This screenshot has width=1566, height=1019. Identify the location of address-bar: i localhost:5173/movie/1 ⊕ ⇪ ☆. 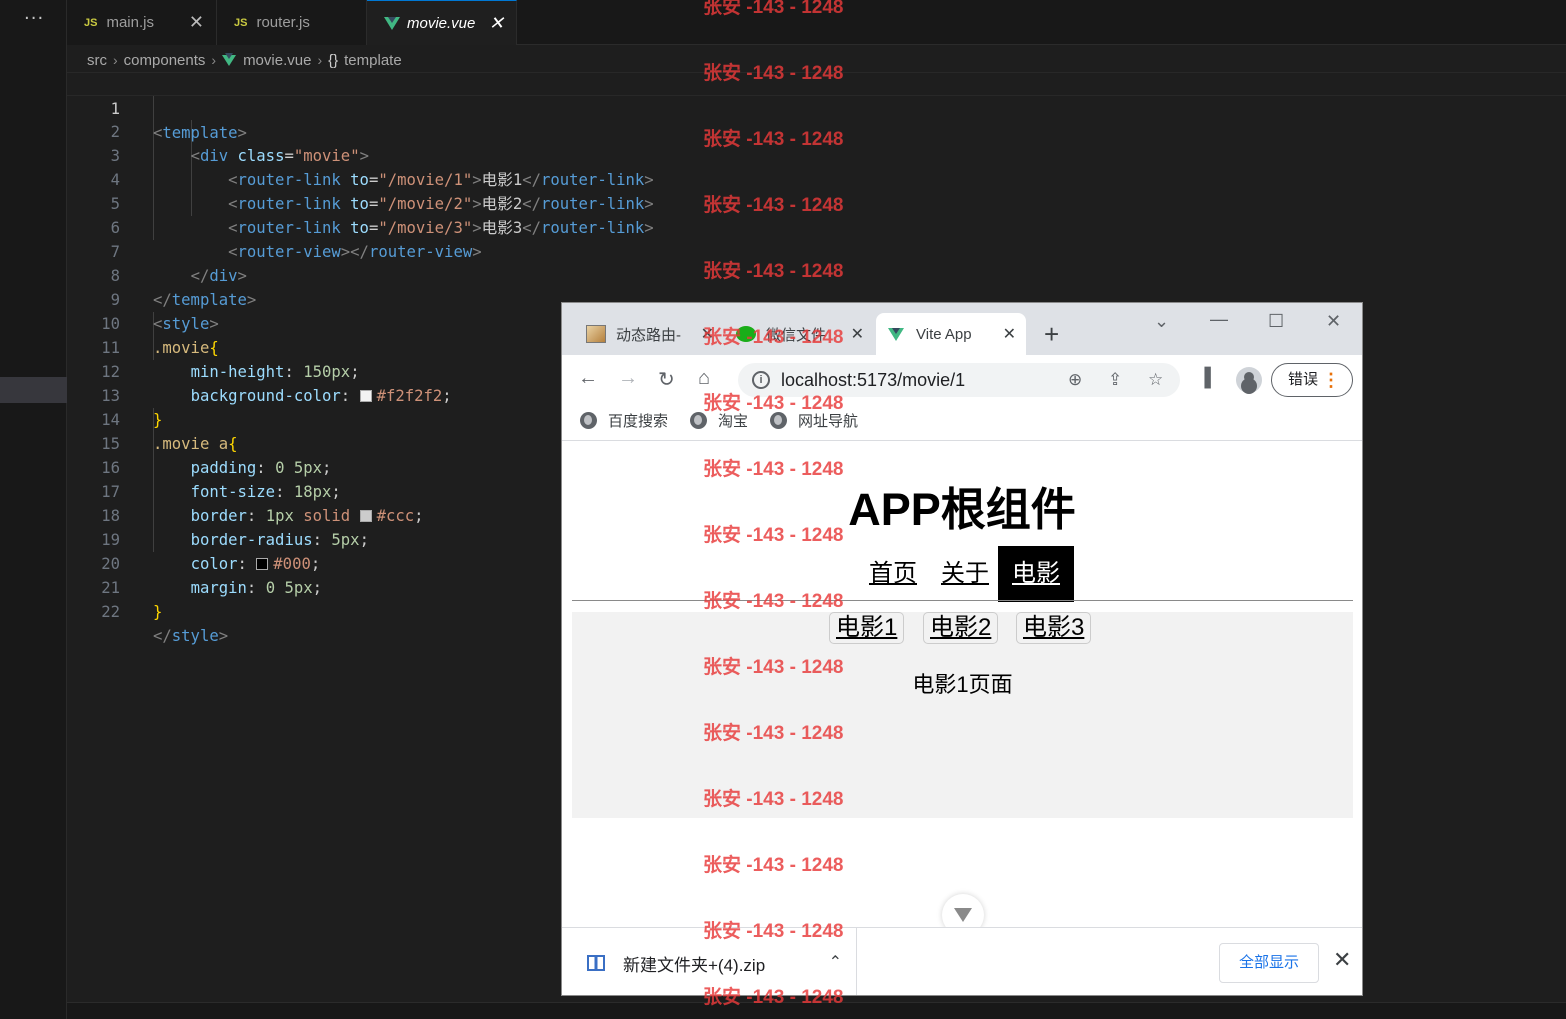
(959, 380).